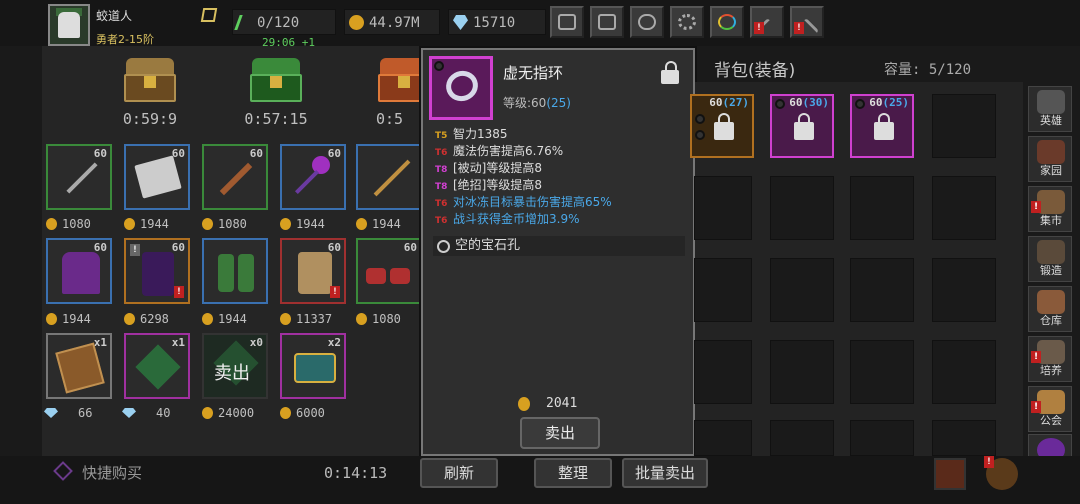 The image size is (1080, 504). What do you see at coordinates (376, 276) in the screenshot?
I see `boots-icon` at bounding box center [376, 276].